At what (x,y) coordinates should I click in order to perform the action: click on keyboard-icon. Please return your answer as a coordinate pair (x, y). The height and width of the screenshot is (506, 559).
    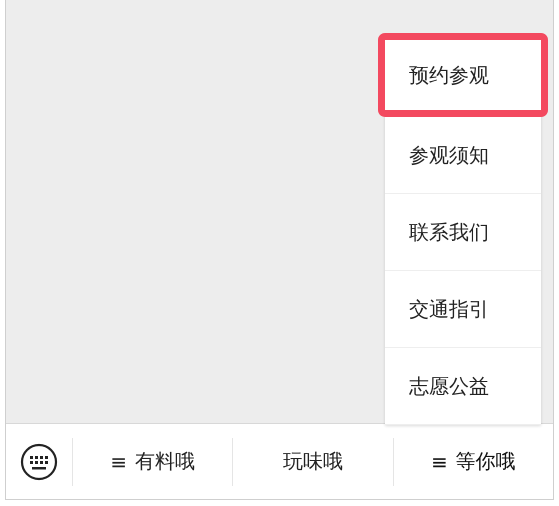
    Looking at the image, I should click on (39, 461).